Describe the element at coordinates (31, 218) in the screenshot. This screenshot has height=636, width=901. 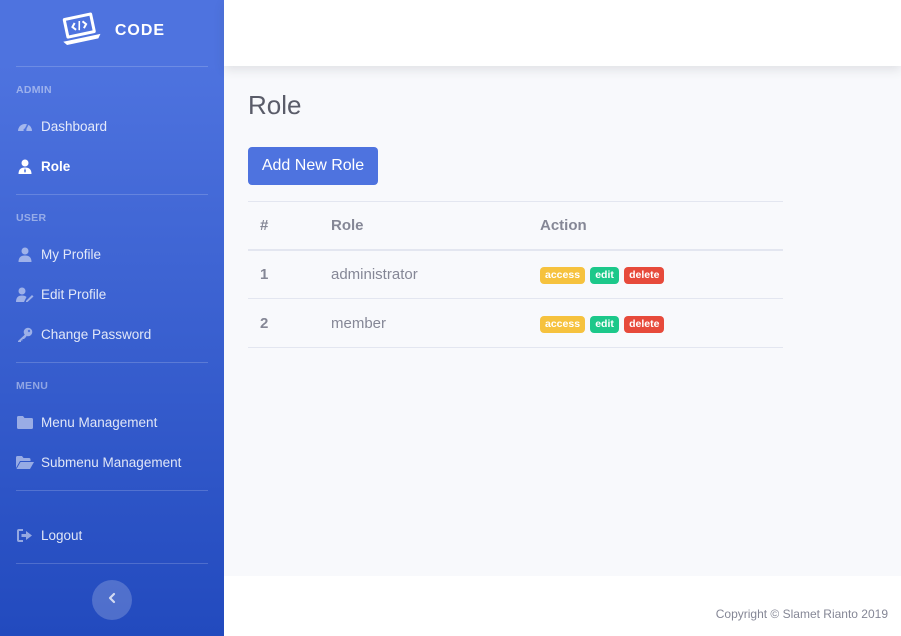
I see `sidebar-heading-user: USER` at that location.